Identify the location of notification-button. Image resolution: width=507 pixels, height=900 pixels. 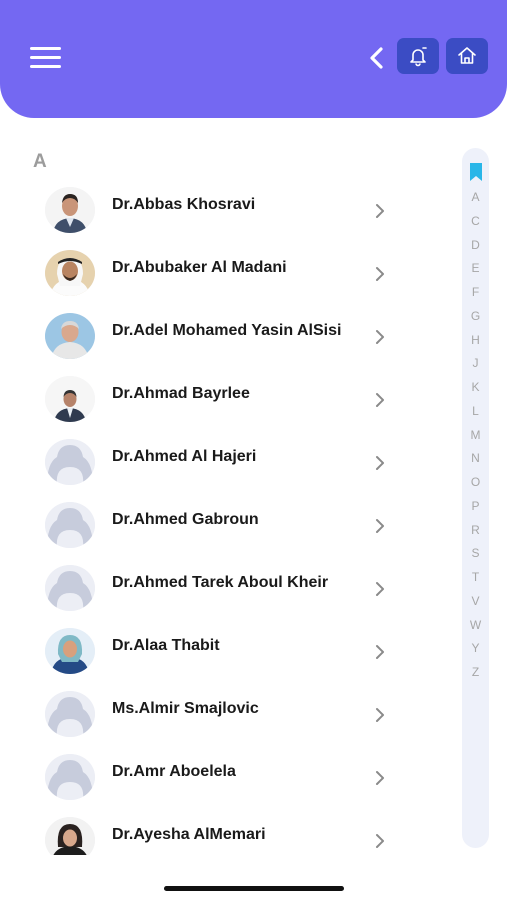
(418, 56).